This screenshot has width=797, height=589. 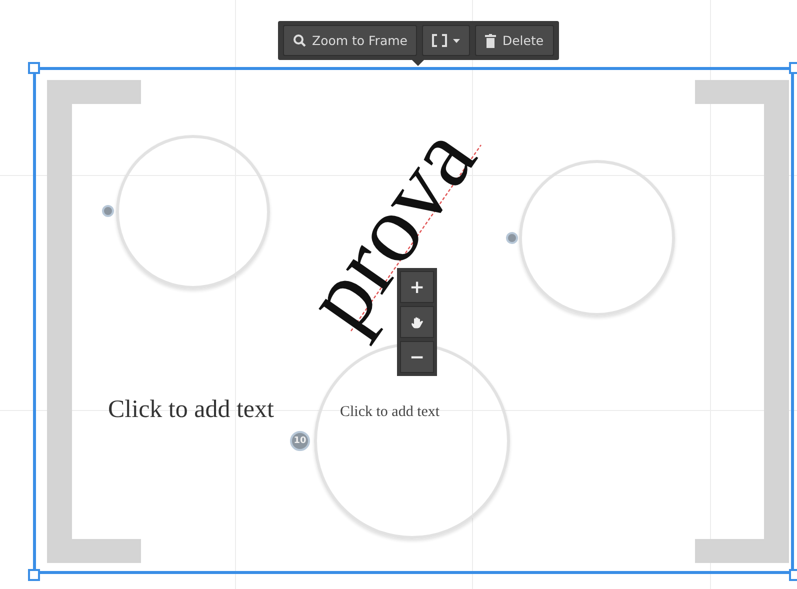 I want to click on zoom-out-button: −, so click(x=417, y=357).